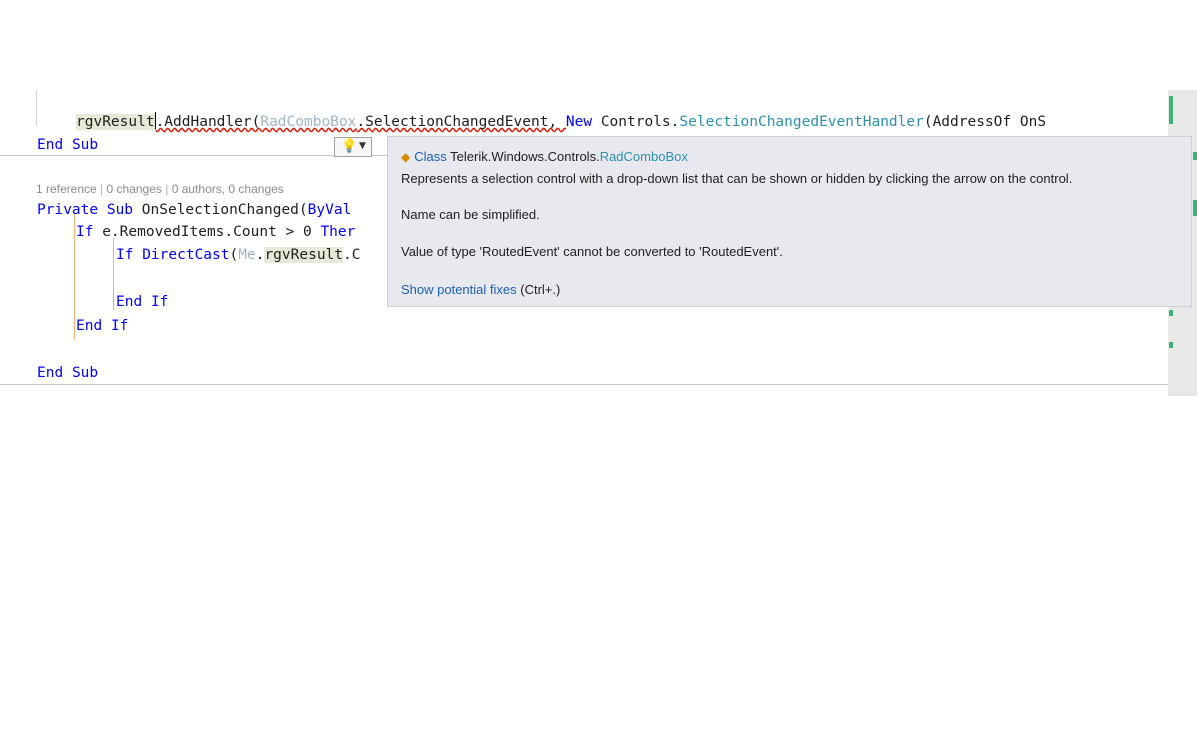 The width and height of the screenshot is (1197, 740). What do you see at coordinates (352, 255) in the screenshot?
I see `code-token: .C` at bounding box center [352, 255].